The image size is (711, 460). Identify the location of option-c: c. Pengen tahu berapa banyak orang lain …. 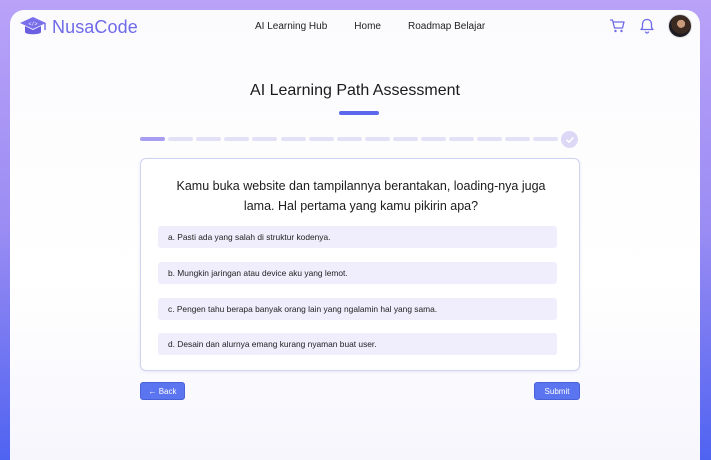
(357, 309).